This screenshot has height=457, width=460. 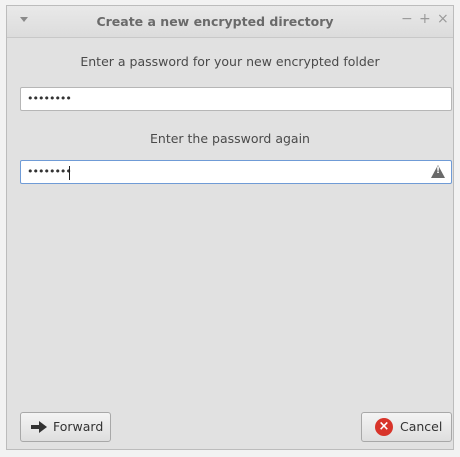 I want to click on window-title: Create a new encrypted directory, so click(x=215, y=21).